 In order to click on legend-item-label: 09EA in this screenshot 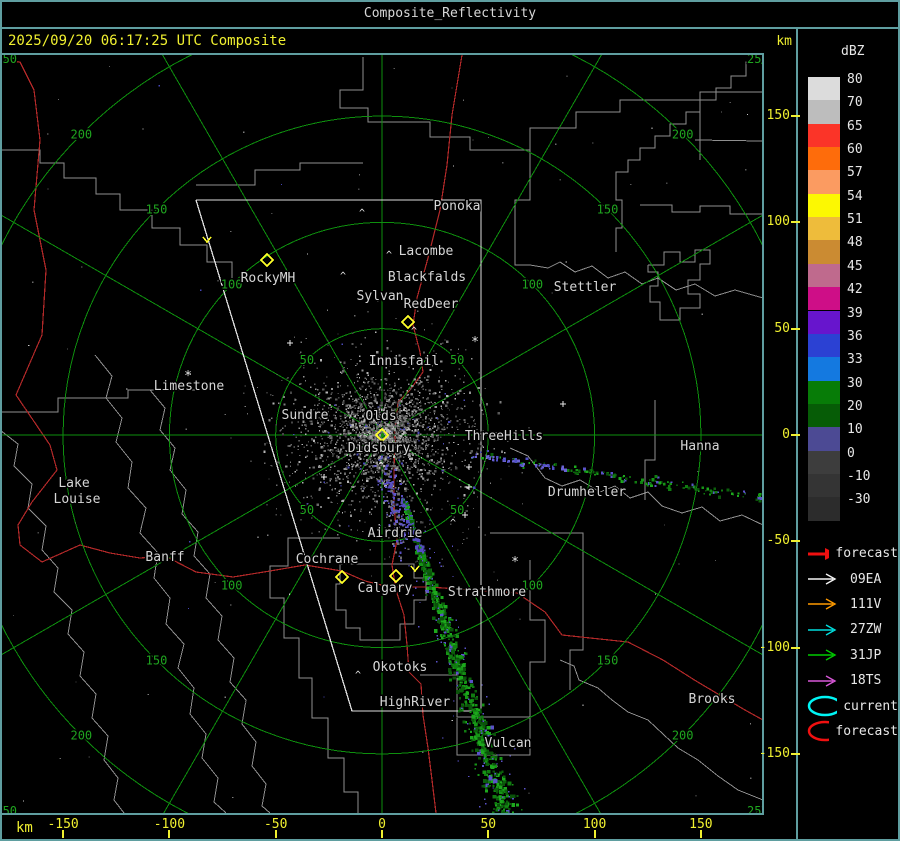, I will do `click(866, 579)`.